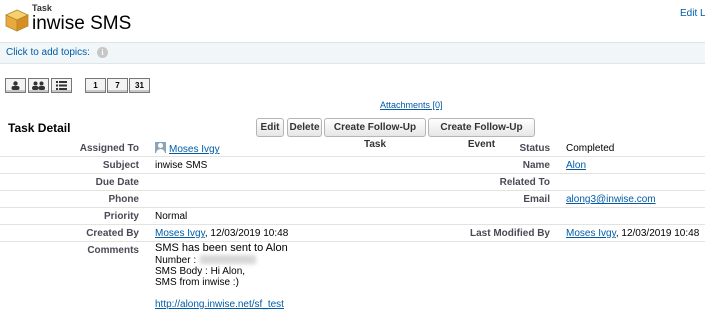 The image size is (705, 323). What do you see at coordinates (17, 20) in the screenshot?
I see `task-icon` at bounding box center [17, 20].